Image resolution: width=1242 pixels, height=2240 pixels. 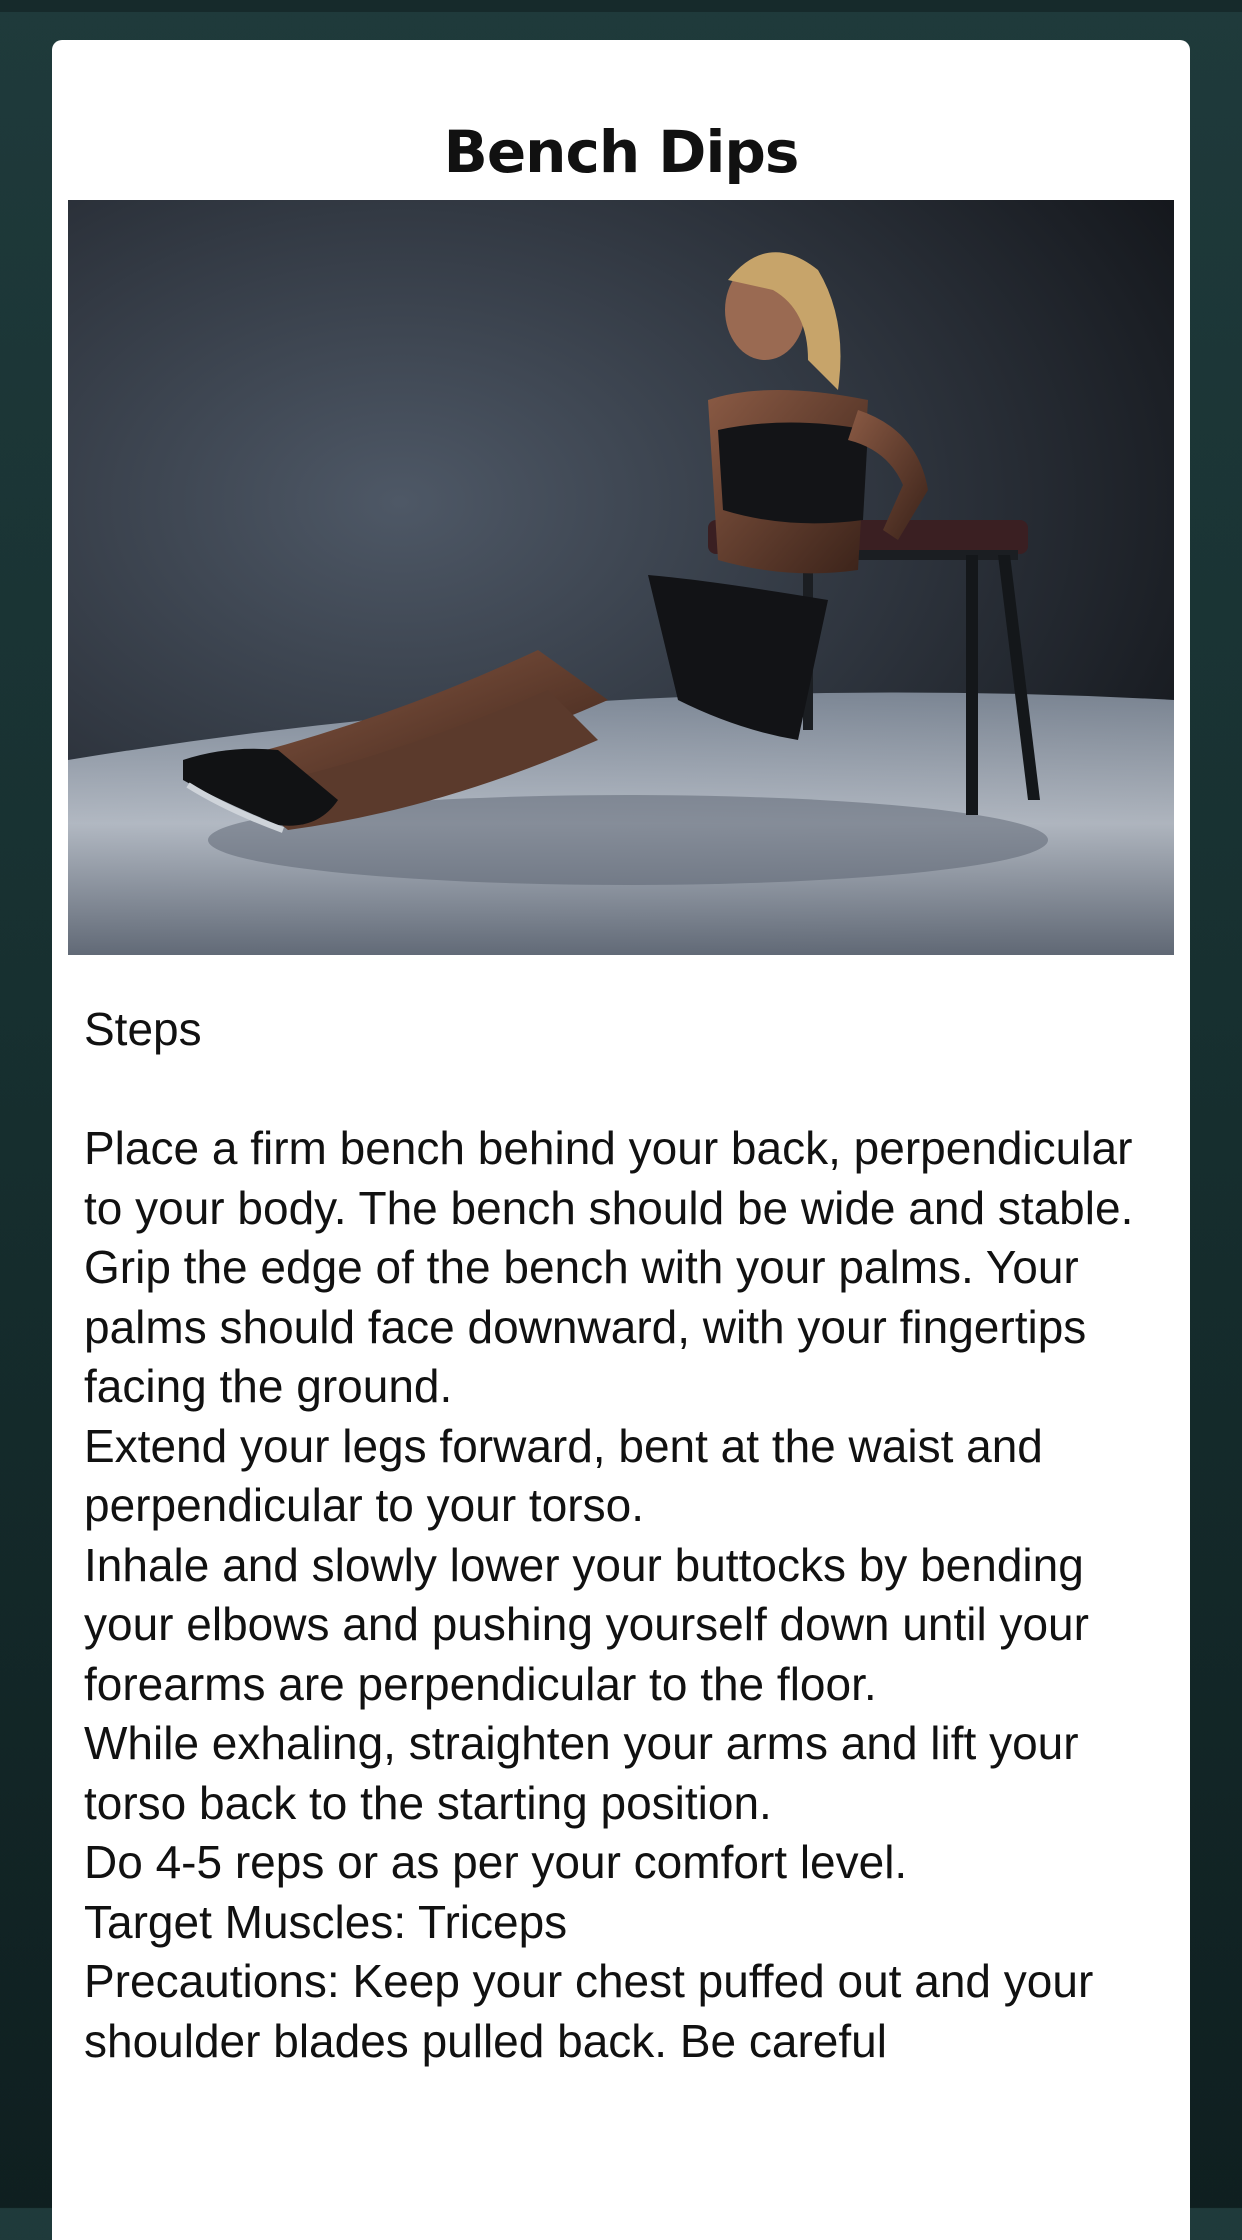 What do you see at coordinates (143, 1029) in the screenshot?
I see `steps-heading: Steps` at bounding box center [143, 1029].